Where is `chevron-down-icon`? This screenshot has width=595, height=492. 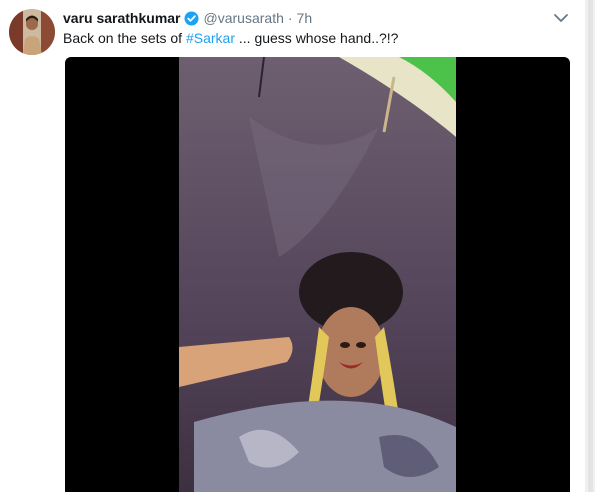 chevron-down-icon is located at coordinates (561, 17).